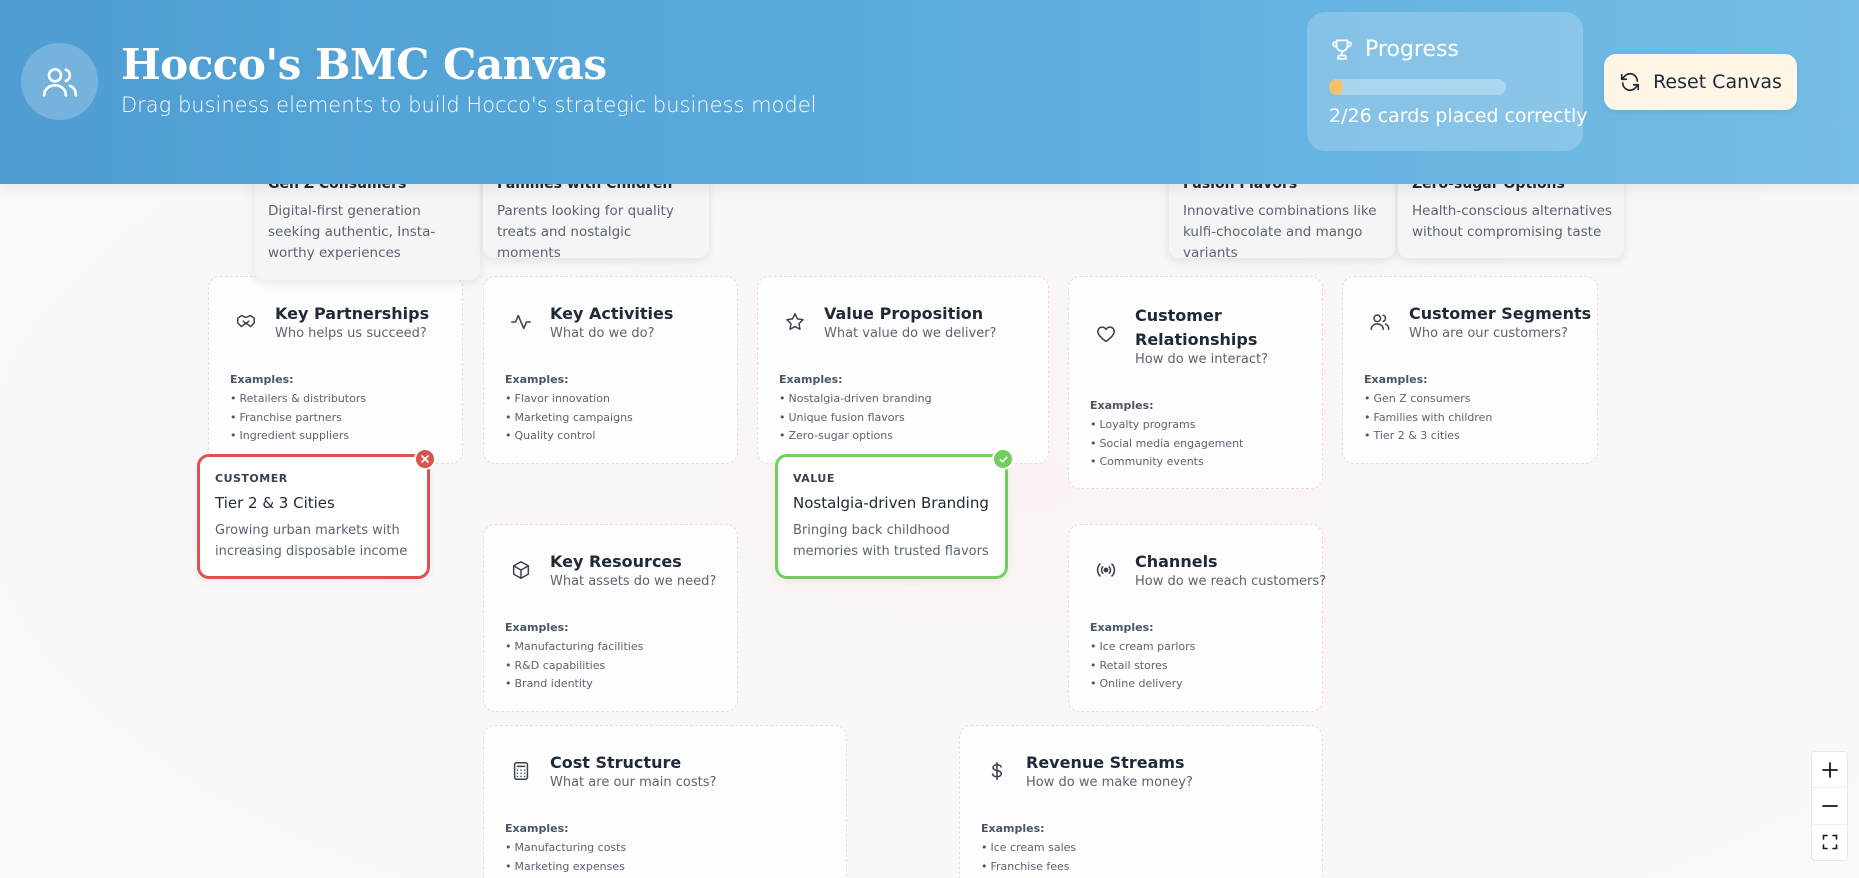 The width and height of the screenshot is (1859, 878). Describe the element at coordinates (246, 321) in the screenshot. I see `handshake-icon` at that location.